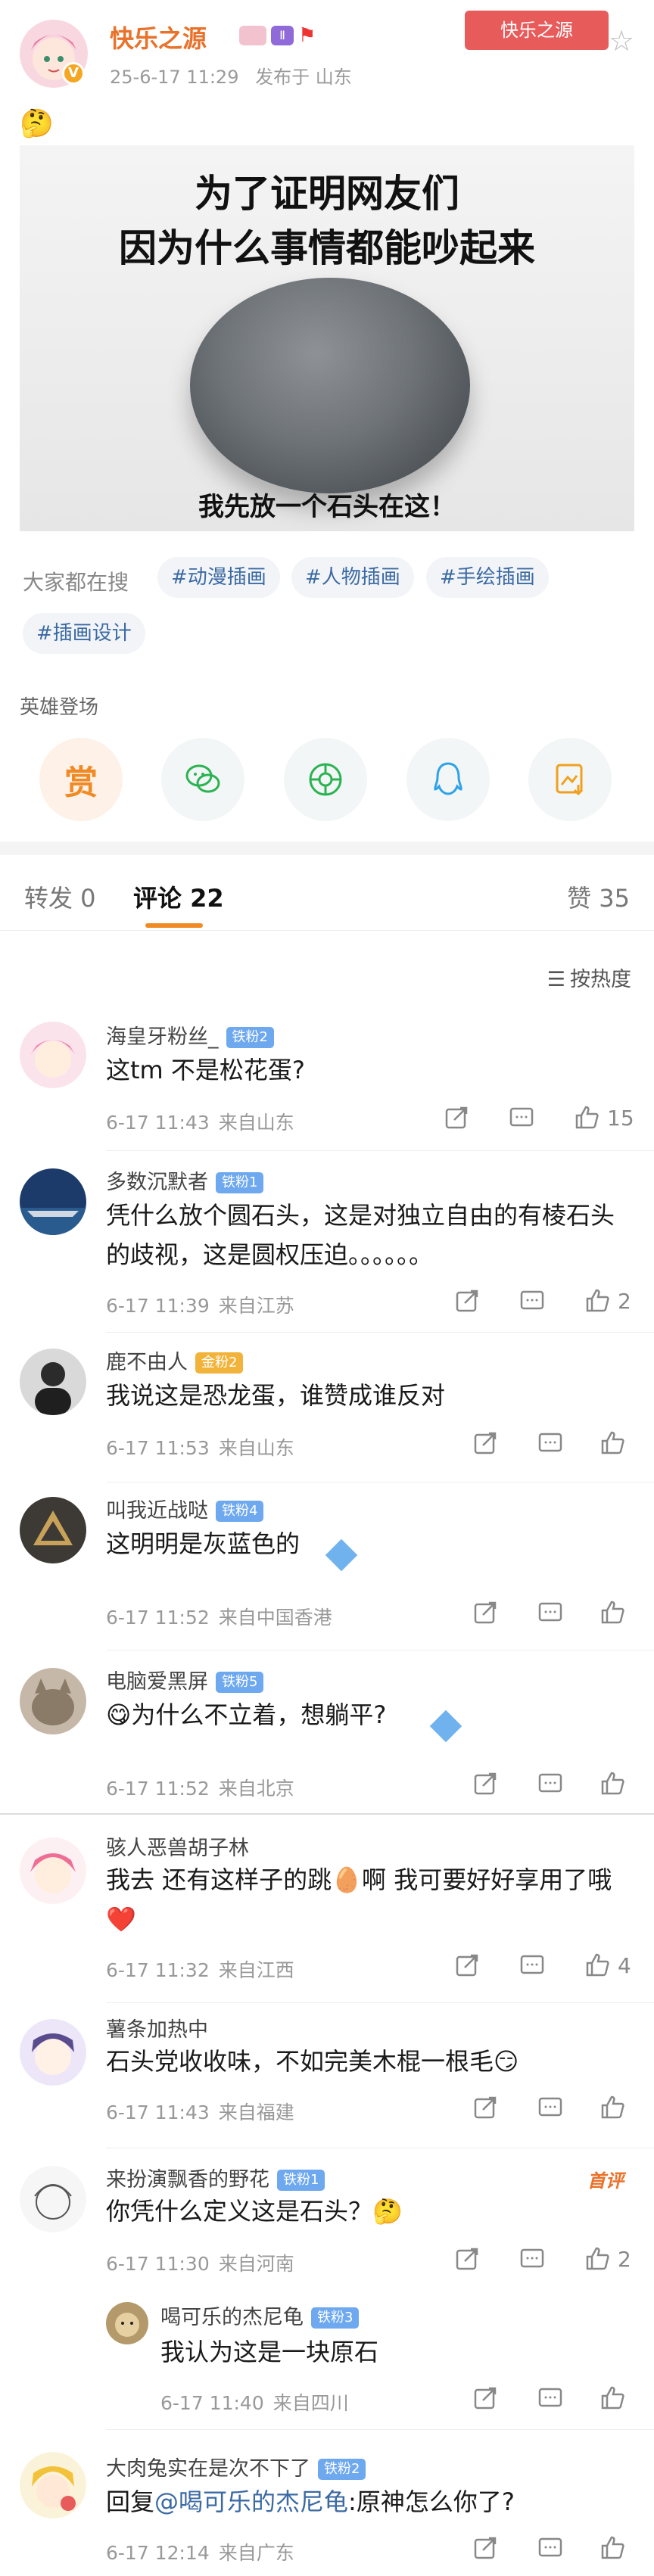 The image size is (654, 2576). I want to click on commenter-name: 鹿不由人 金粉2, so click(175, 1360).